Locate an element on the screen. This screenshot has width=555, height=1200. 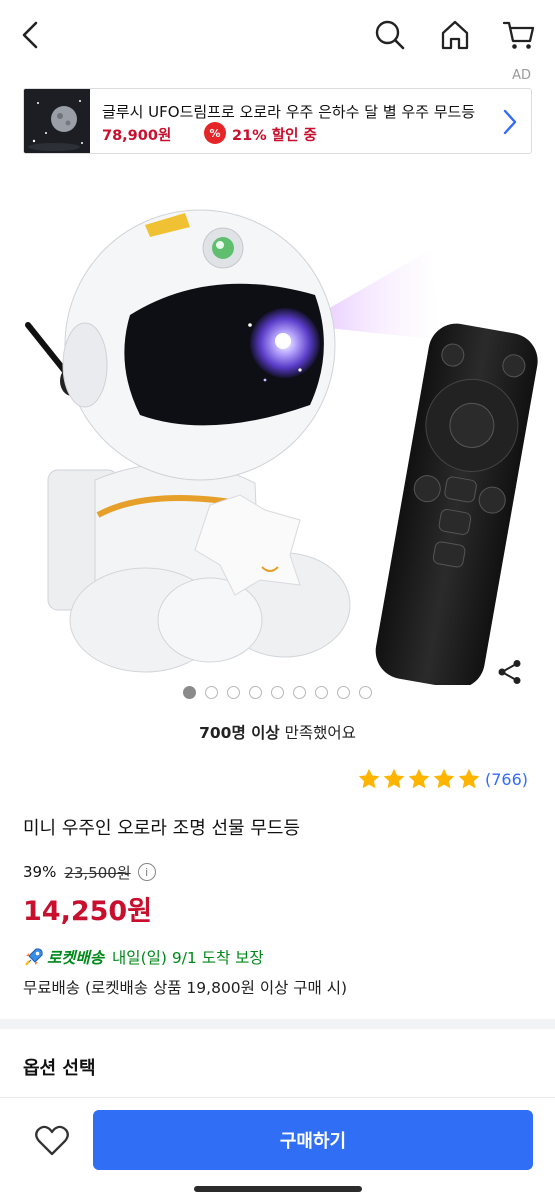
review-count: (766) is located at coordinates (506, 779).